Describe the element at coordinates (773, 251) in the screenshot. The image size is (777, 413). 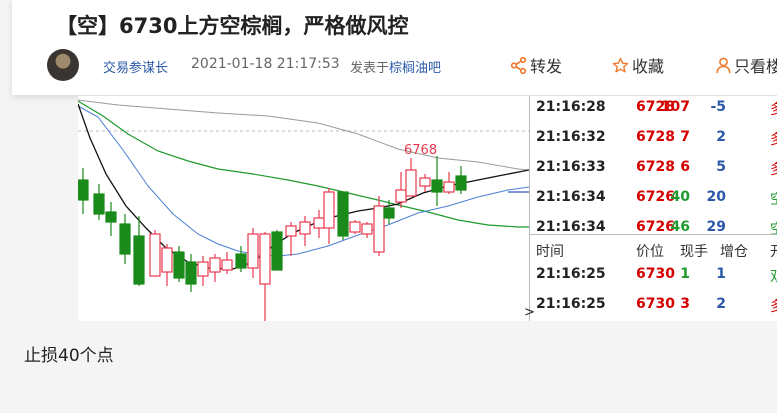
I see `header-type: 开` at that location.